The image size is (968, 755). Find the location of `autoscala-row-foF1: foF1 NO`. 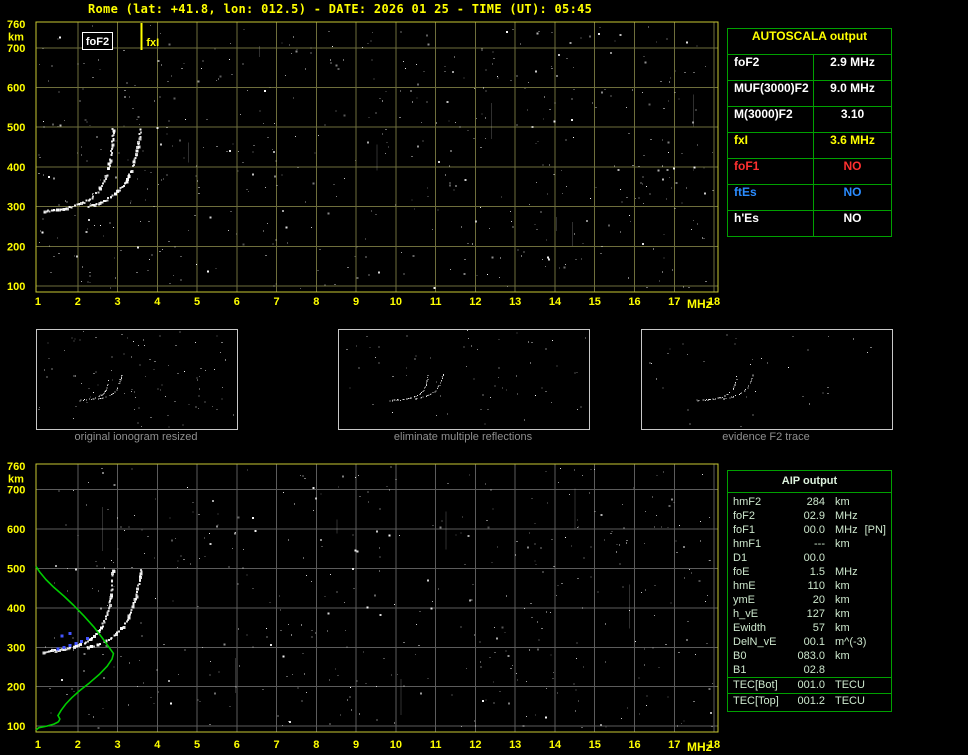

autoscala-row-foF1: foF1 NO is located at coordinates (809, 172).